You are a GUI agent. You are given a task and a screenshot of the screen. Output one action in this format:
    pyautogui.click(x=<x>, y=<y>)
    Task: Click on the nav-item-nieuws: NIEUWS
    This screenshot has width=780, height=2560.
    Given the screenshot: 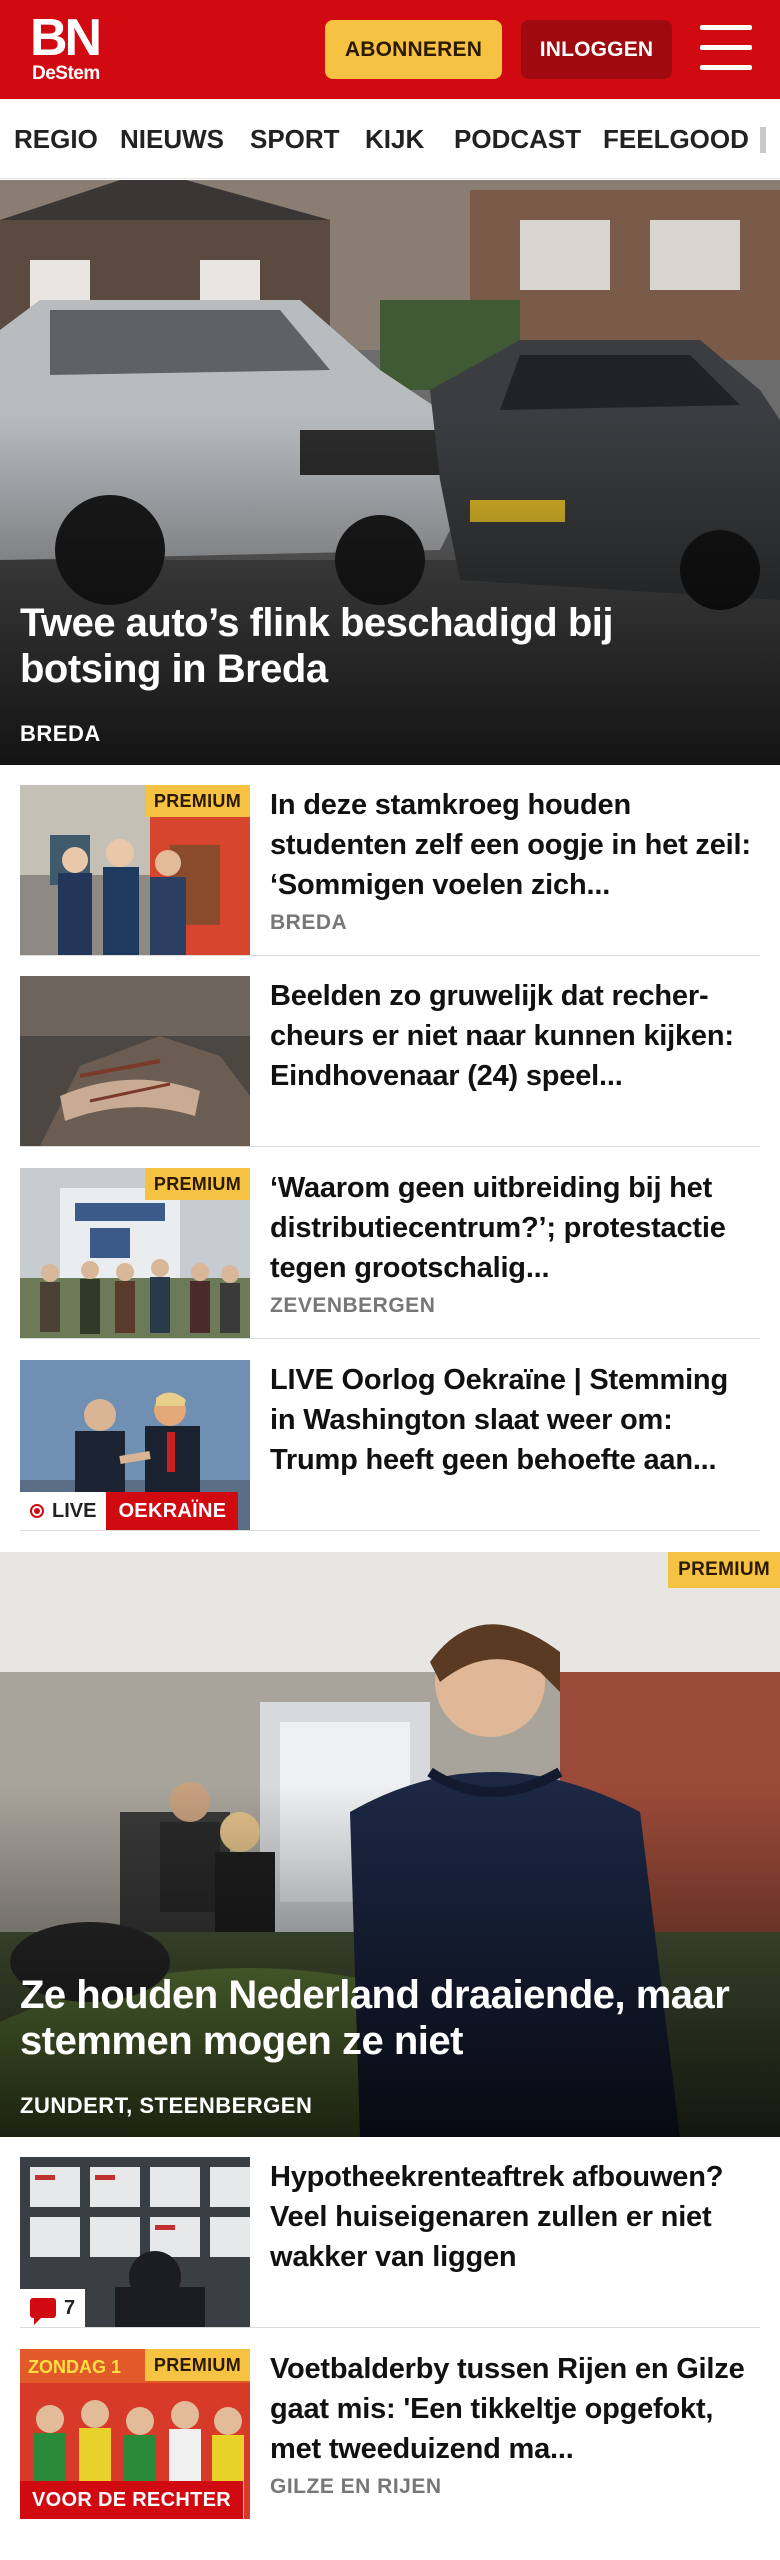 What is the action you would take?
    pyautogui.click(x=172, y=138)
    